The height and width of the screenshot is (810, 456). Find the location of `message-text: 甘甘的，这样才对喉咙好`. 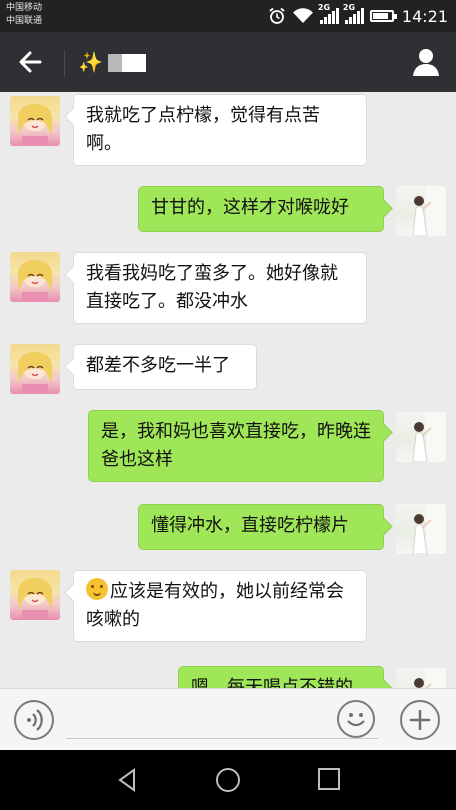

message-text: 甘甘的，这样才对喉咙好 is located at coordinates (250, 207).